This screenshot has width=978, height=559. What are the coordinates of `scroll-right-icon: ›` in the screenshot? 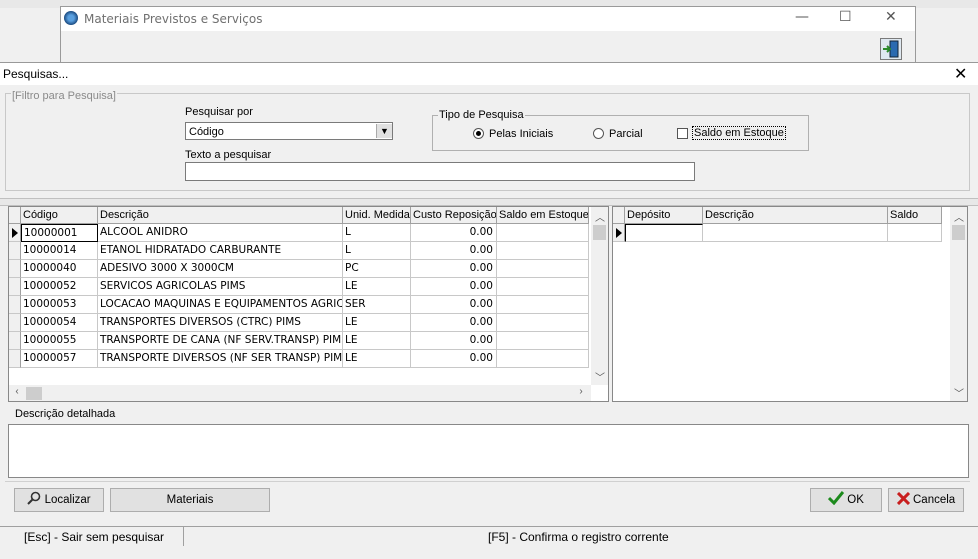 It's located at (581, 391).